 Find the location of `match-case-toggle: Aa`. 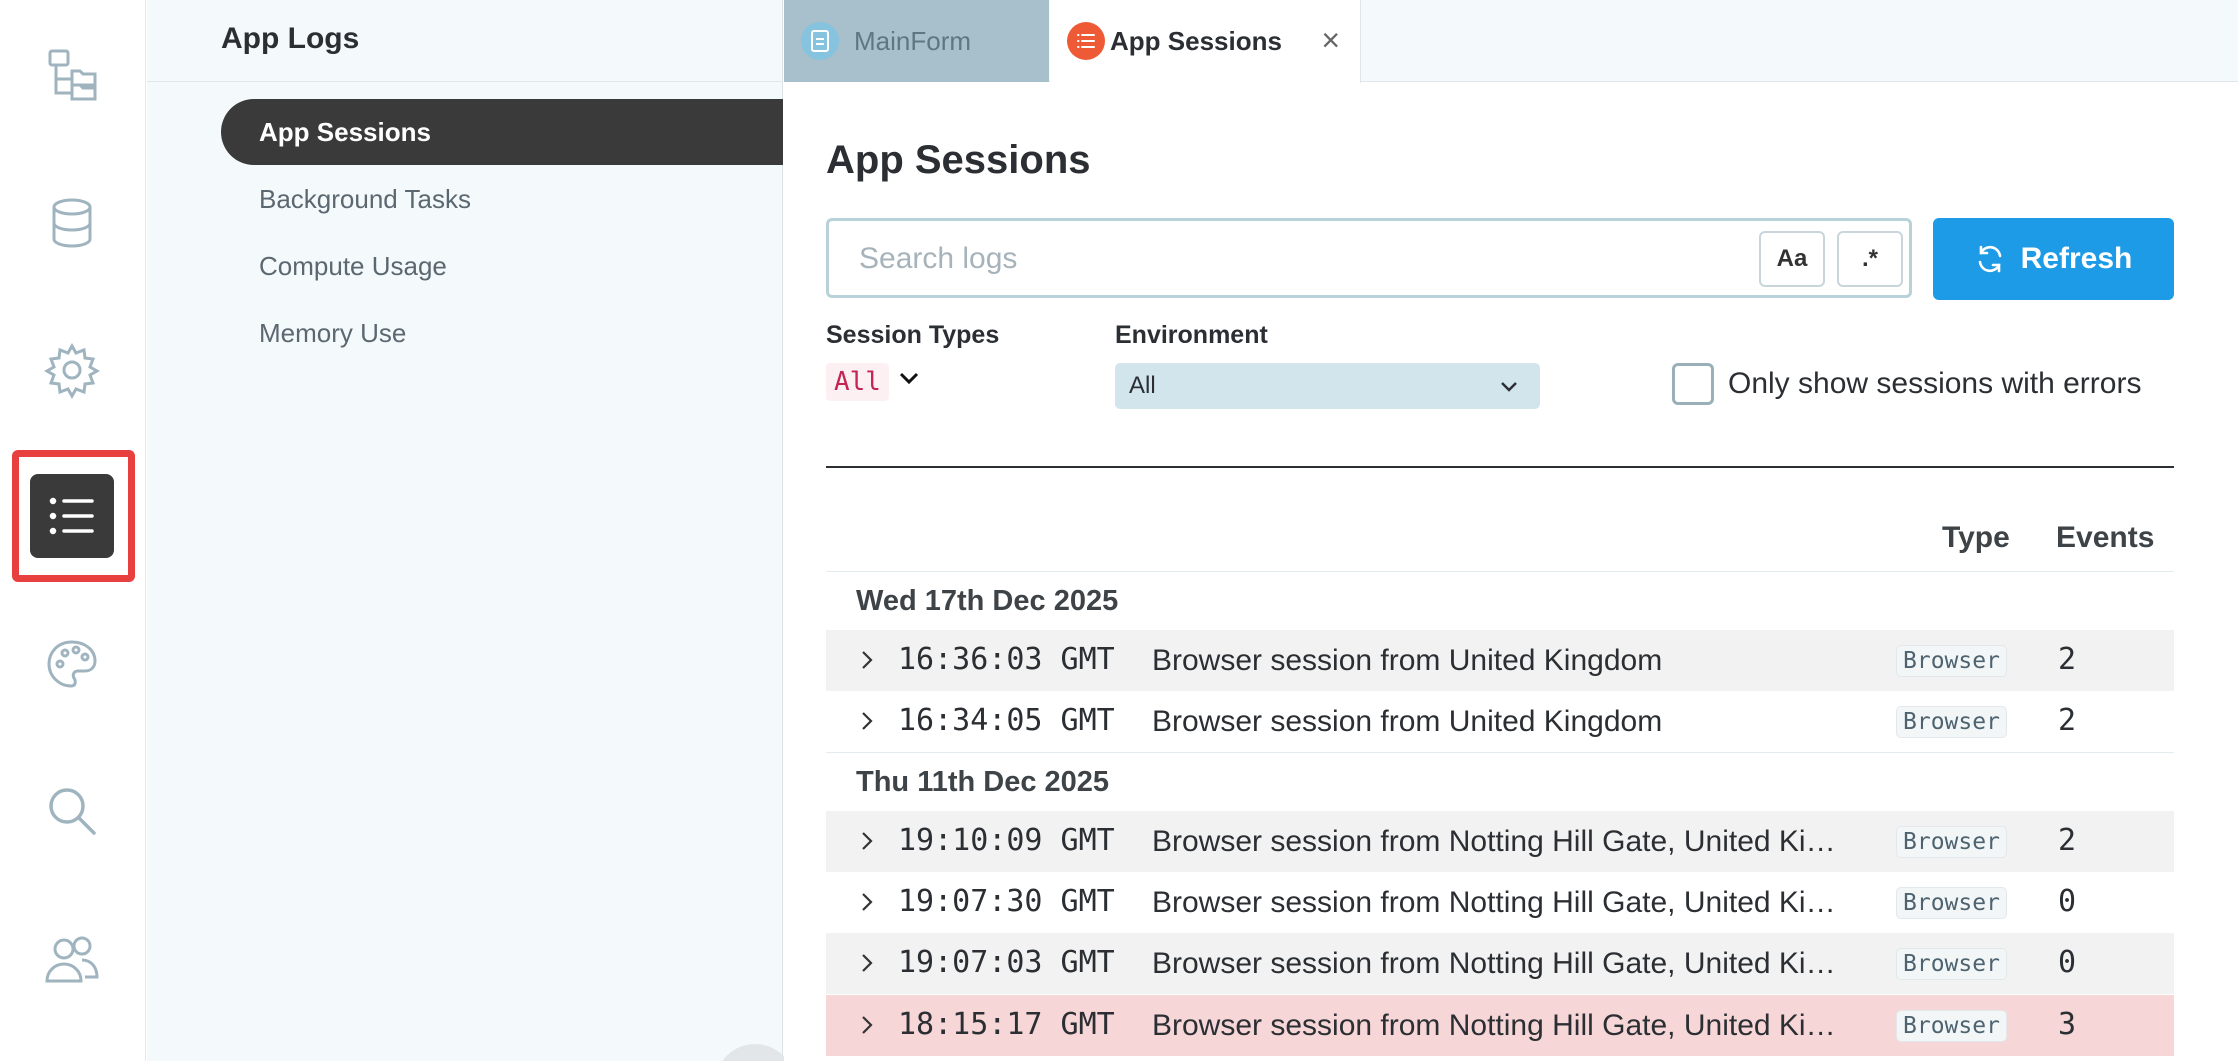

match-case-toggle: Aa is located at coordinates (1792, 259).